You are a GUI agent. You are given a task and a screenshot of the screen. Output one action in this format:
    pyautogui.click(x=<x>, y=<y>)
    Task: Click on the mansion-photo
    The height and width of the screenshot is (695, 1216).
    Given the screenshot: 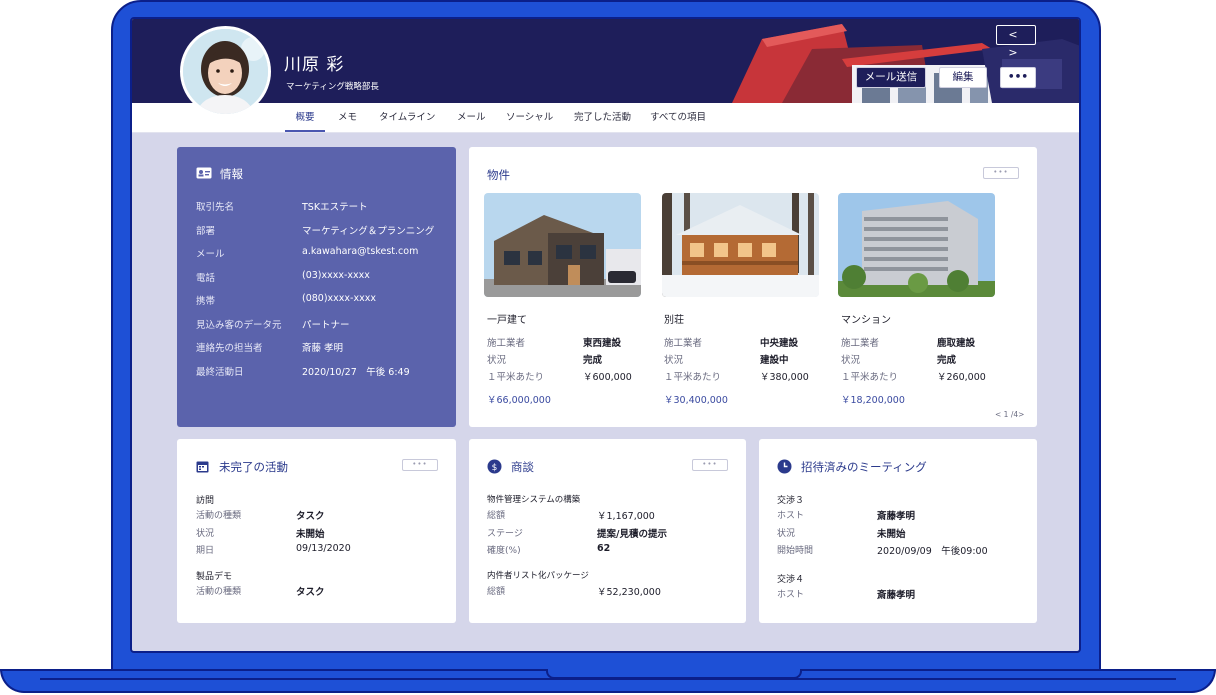 What is the action you would take?
    pyautogui.click(x=916, y=245)
    